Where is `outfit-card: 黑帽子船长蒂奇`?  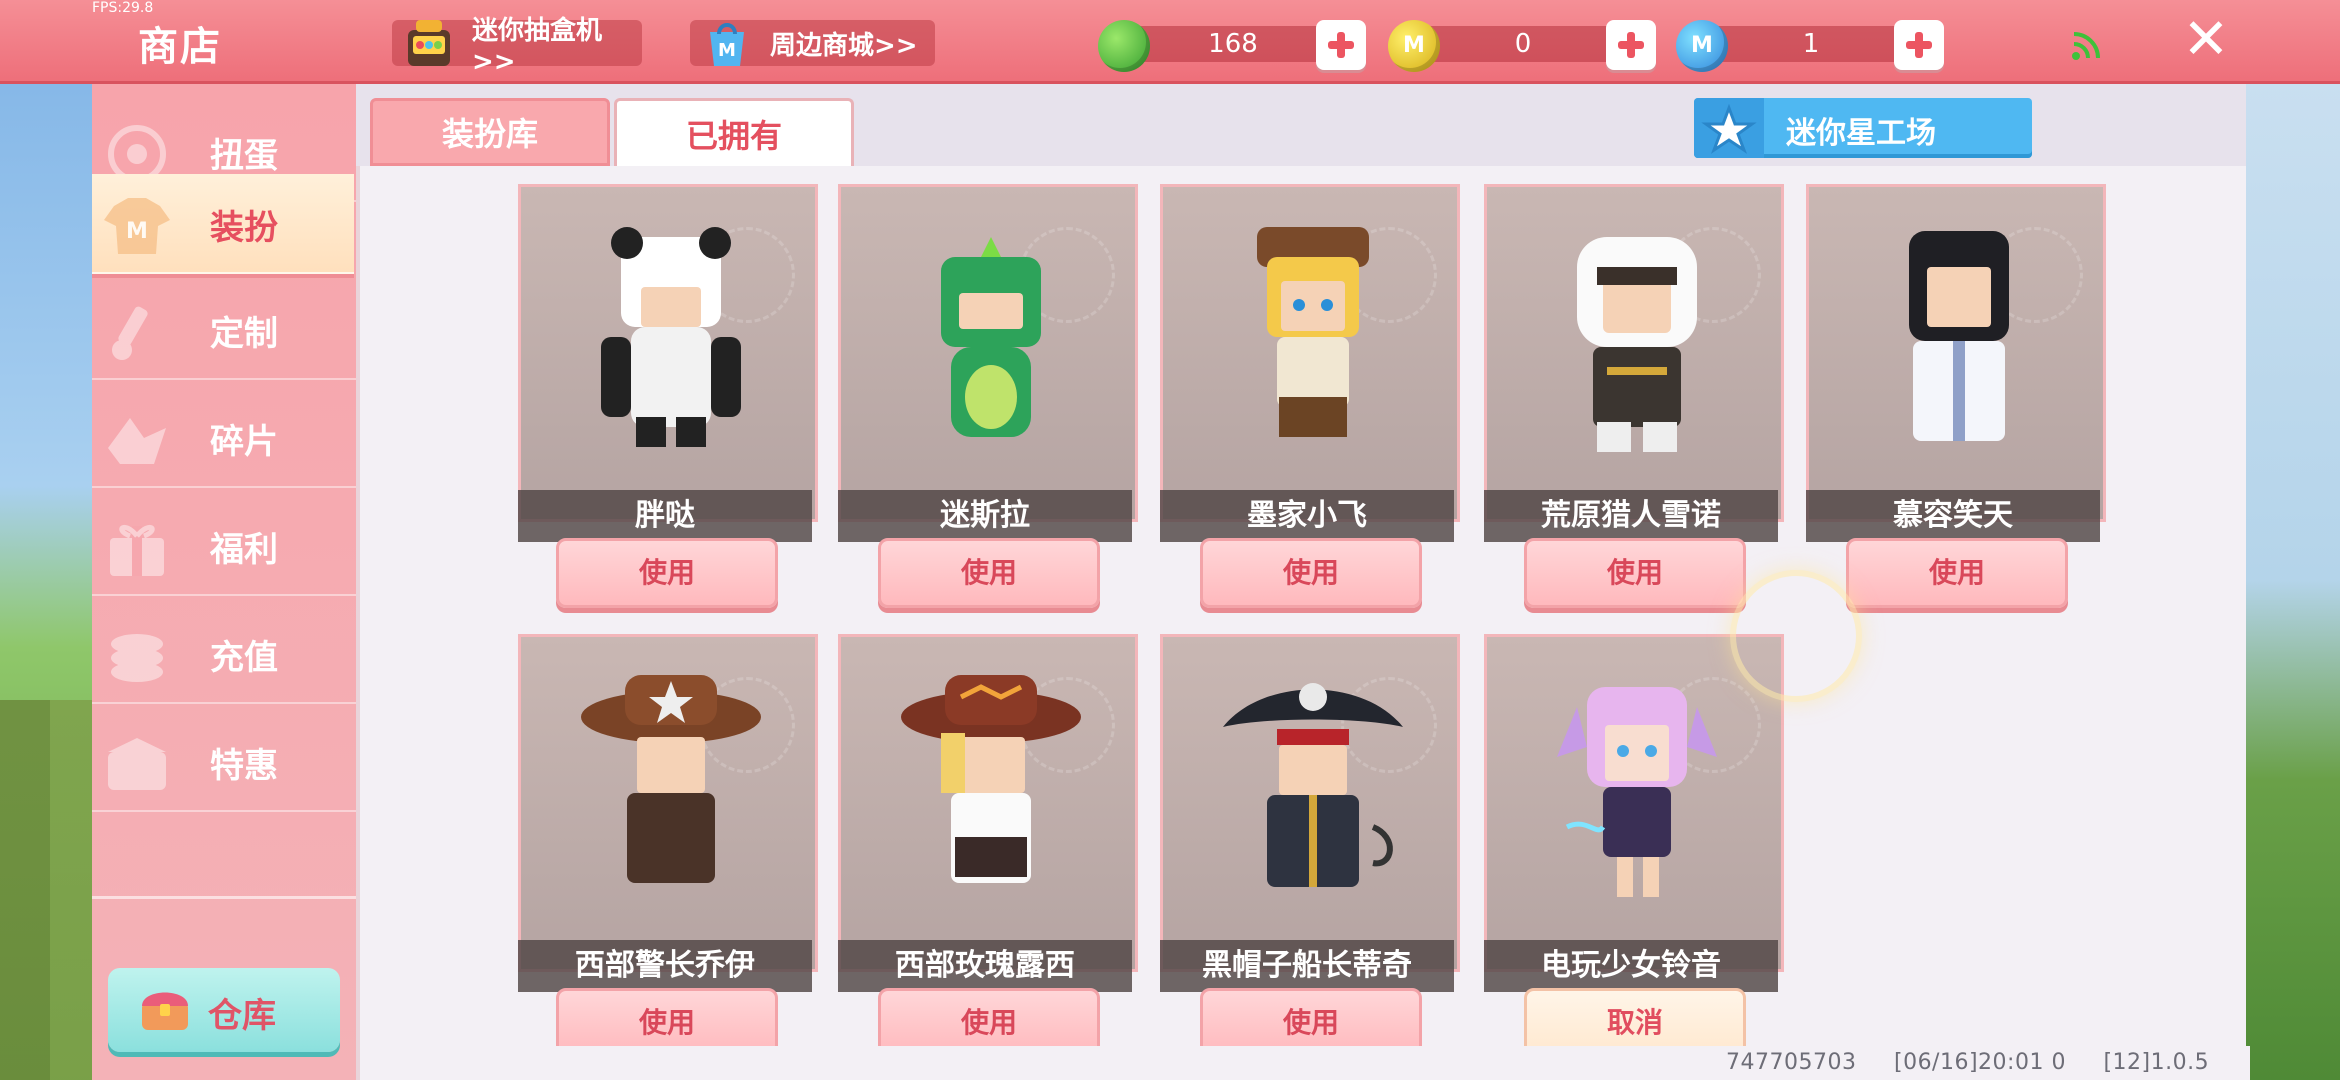
outfit-card: 黑帽子船长蒂奇 is located at coordinates (1310, 813).